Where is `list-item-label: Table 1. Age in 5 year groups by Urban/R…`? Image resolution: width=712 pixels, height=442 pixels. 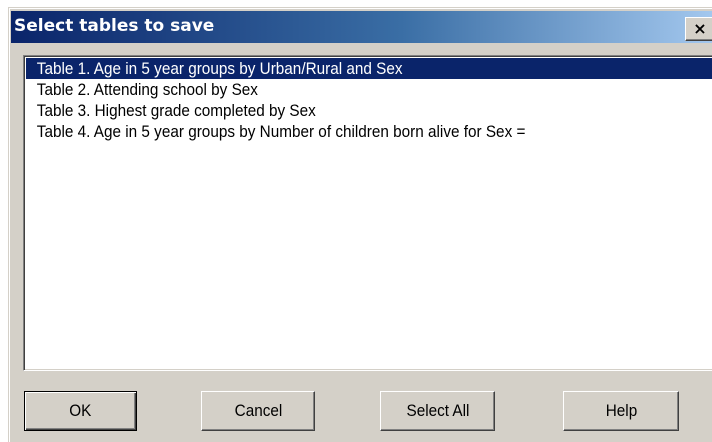
list-item-label: Table 1. Age in 5 year groups by Urban/R… is located at coordinates (219, 68).